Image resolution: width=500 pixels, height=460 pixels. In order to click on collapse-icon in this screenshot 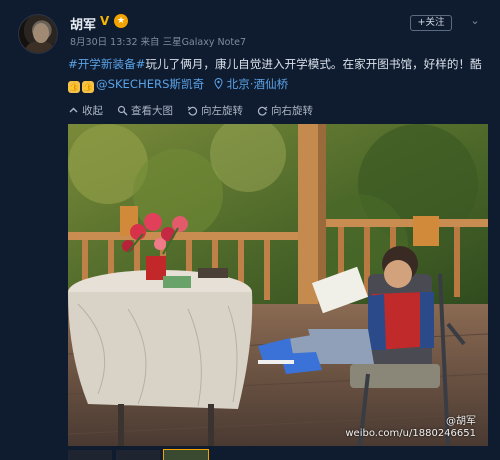, I will do `click(73, 109)`.